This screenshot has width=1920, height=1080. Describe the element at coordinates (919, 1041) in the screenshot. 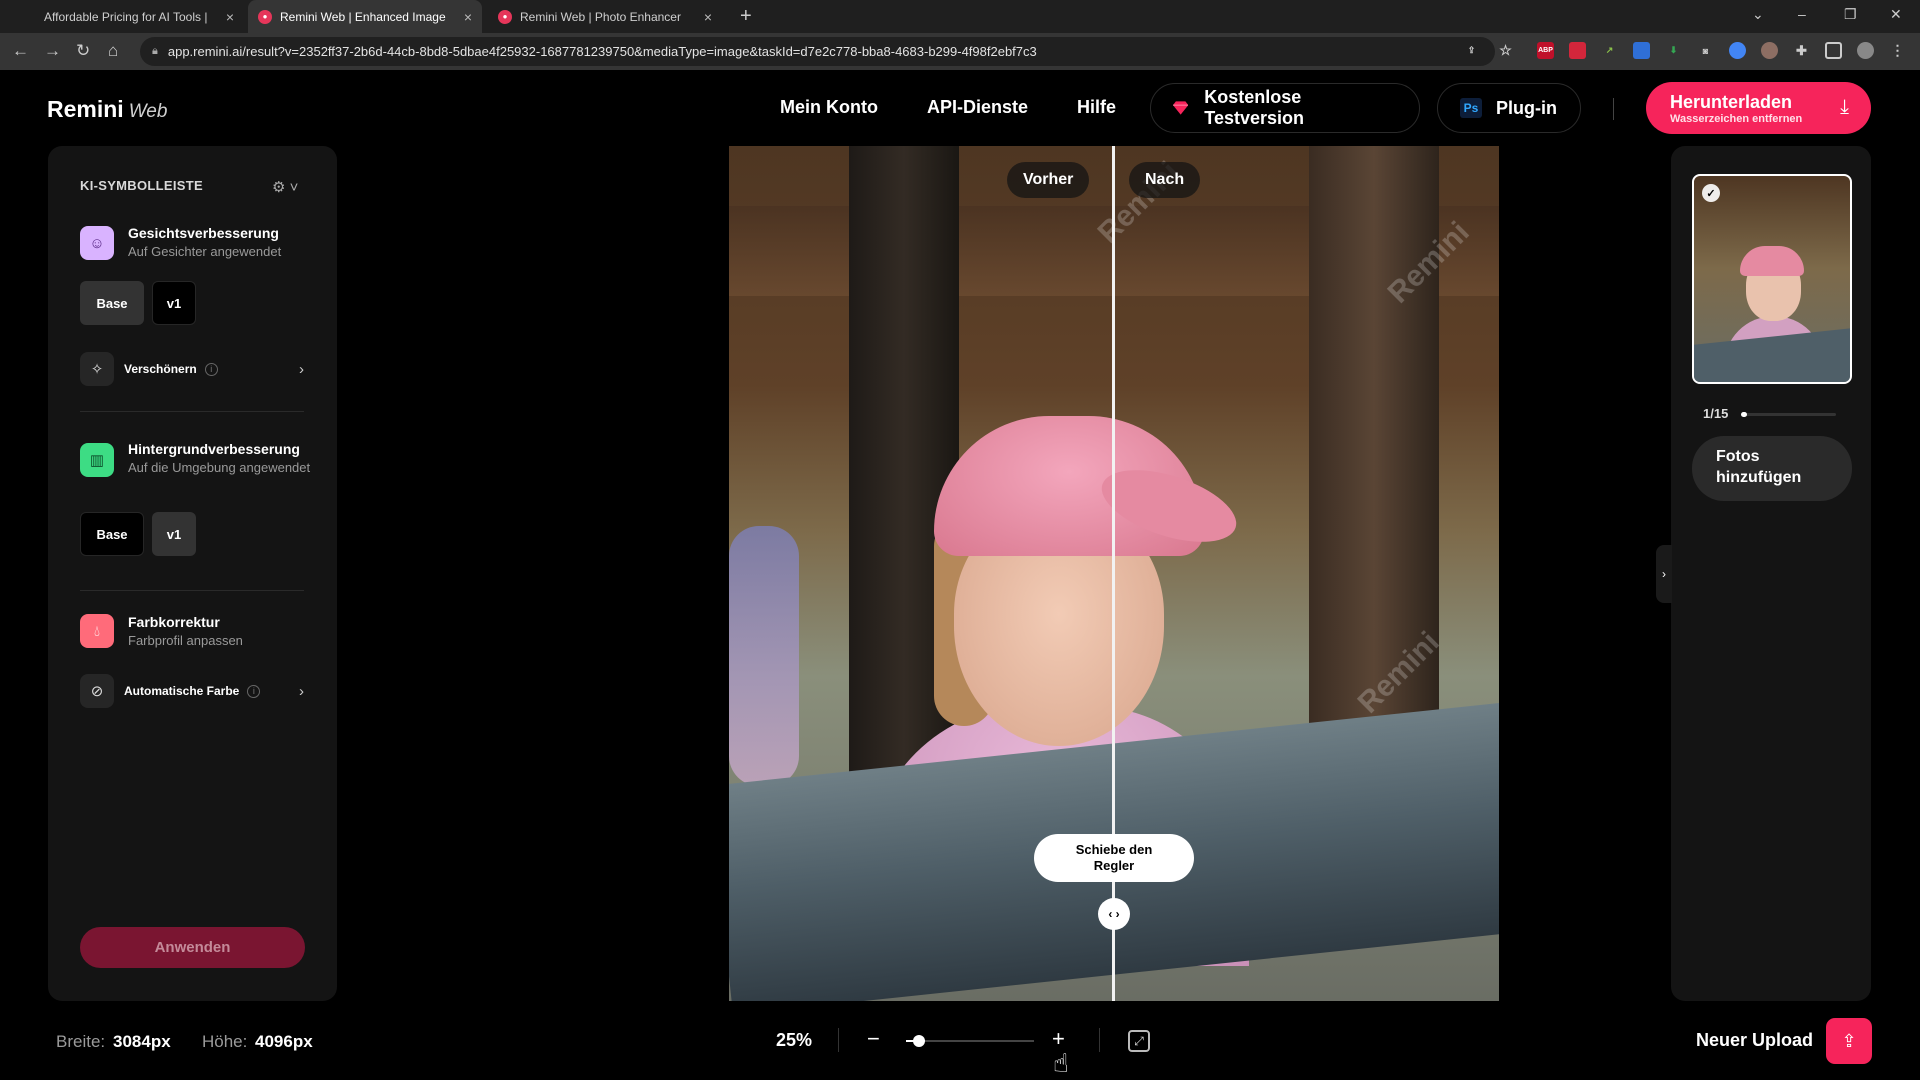

I see `zoom-slider-knob` at that location.